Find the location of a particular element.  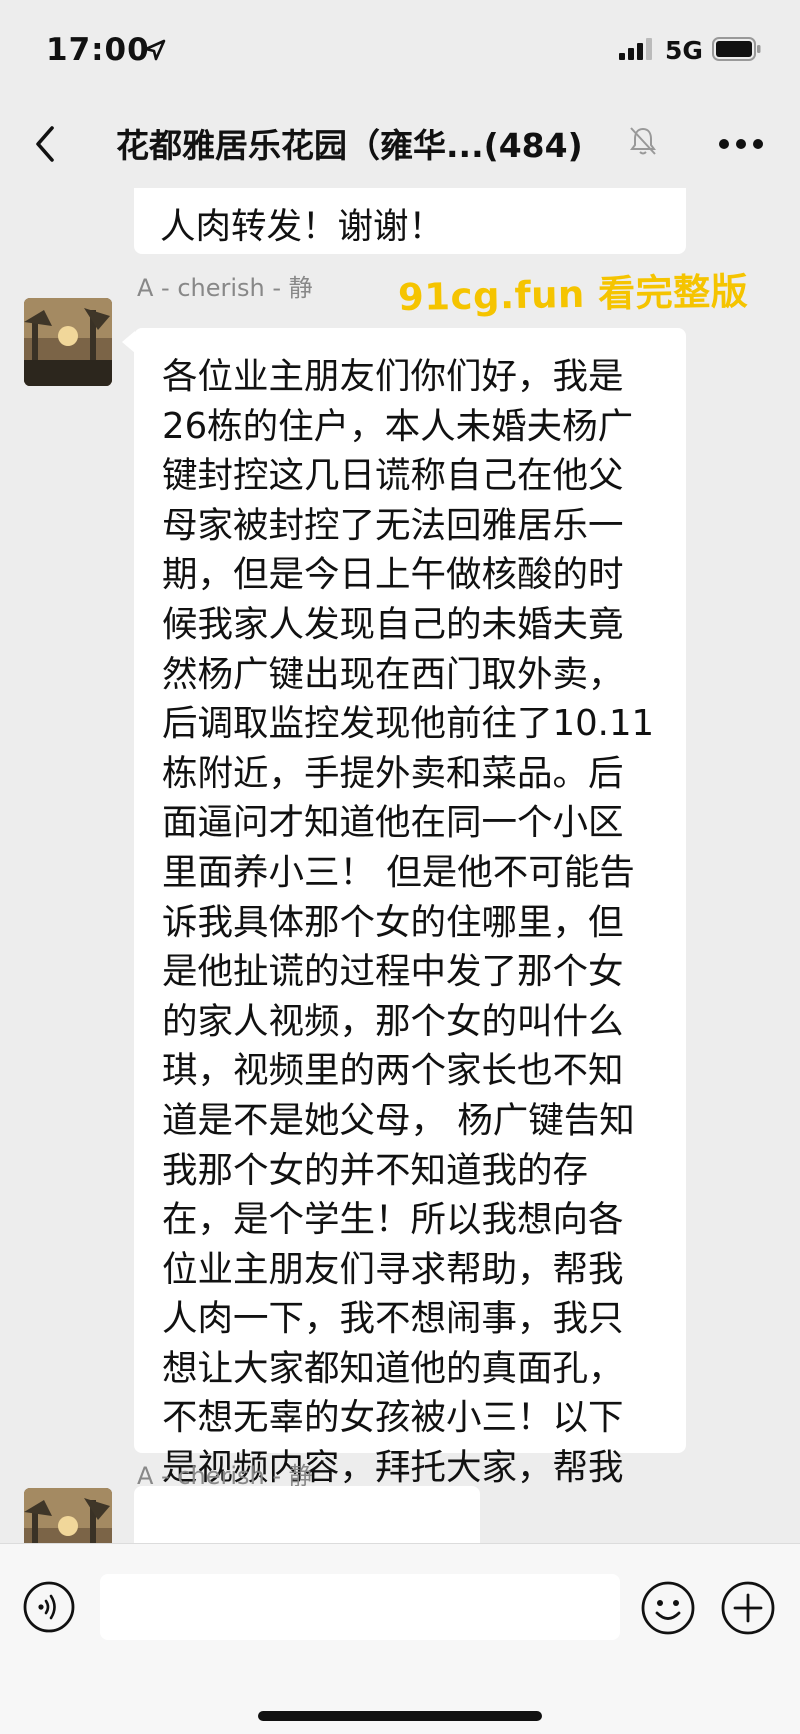

signal-icon is located at coordinates (635, 49).